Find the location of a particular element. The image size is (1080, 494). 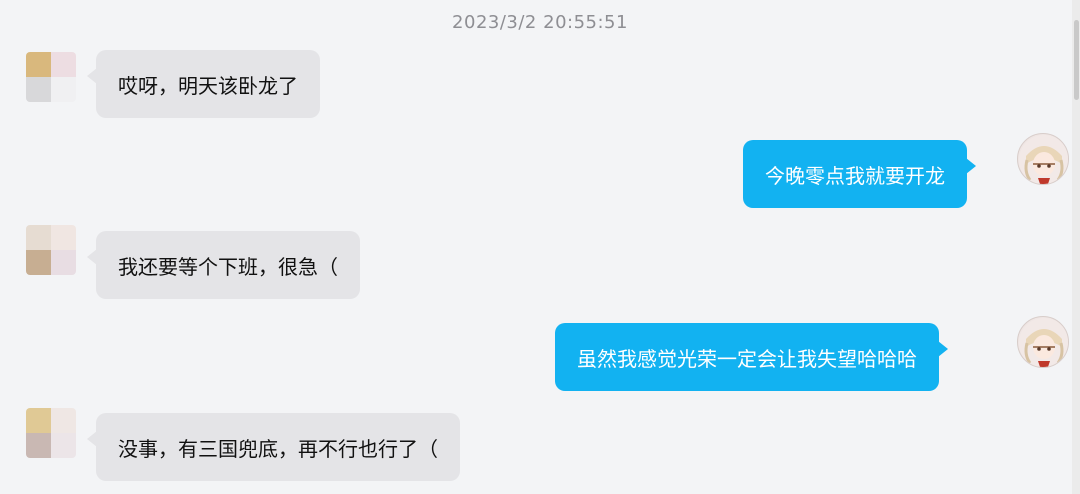

message-timestamp: 2023/3/2 20:55:51 is located at coordinates (540, 22).